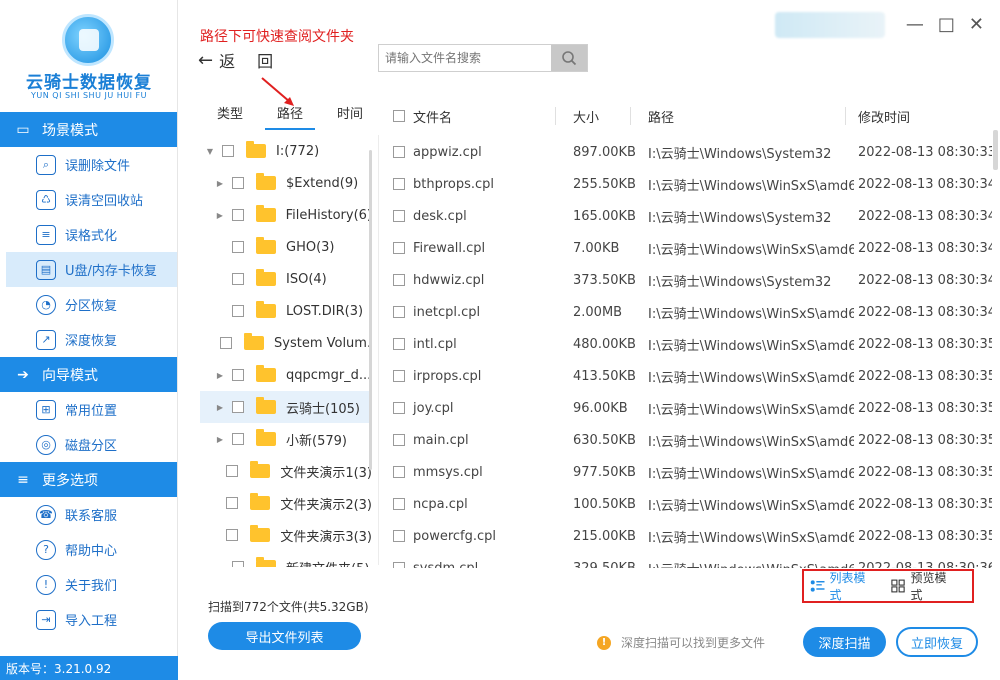 This screenshot has height=680, width=1000. I want to click on tree-node: ISO(4), so click(286, 279).